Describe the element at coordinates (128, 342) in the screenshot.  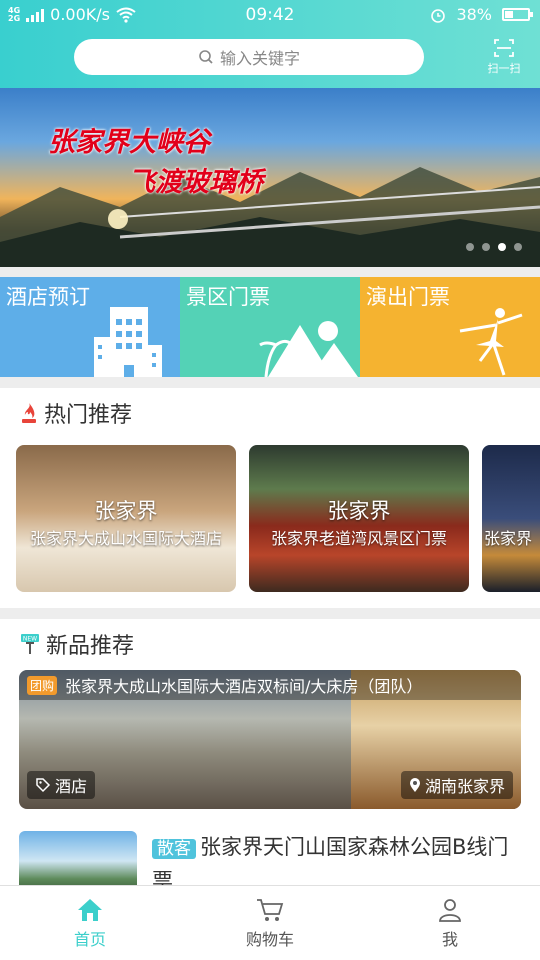
I see `hotel-building-icon` at that location.